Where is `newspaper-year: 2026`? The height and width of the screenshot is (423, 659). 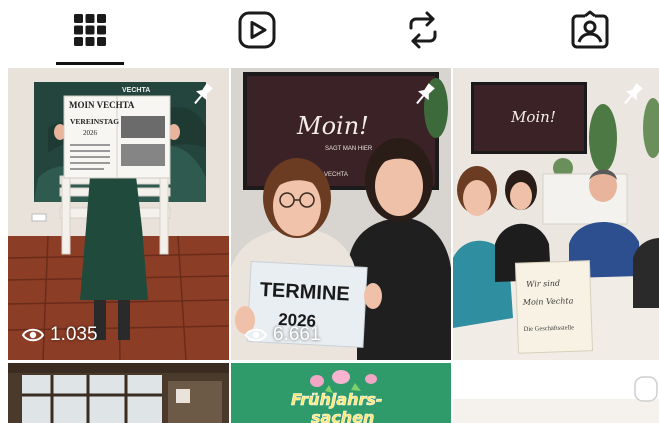 newspaper-year: 2026 is located at coordinates (90, 133).